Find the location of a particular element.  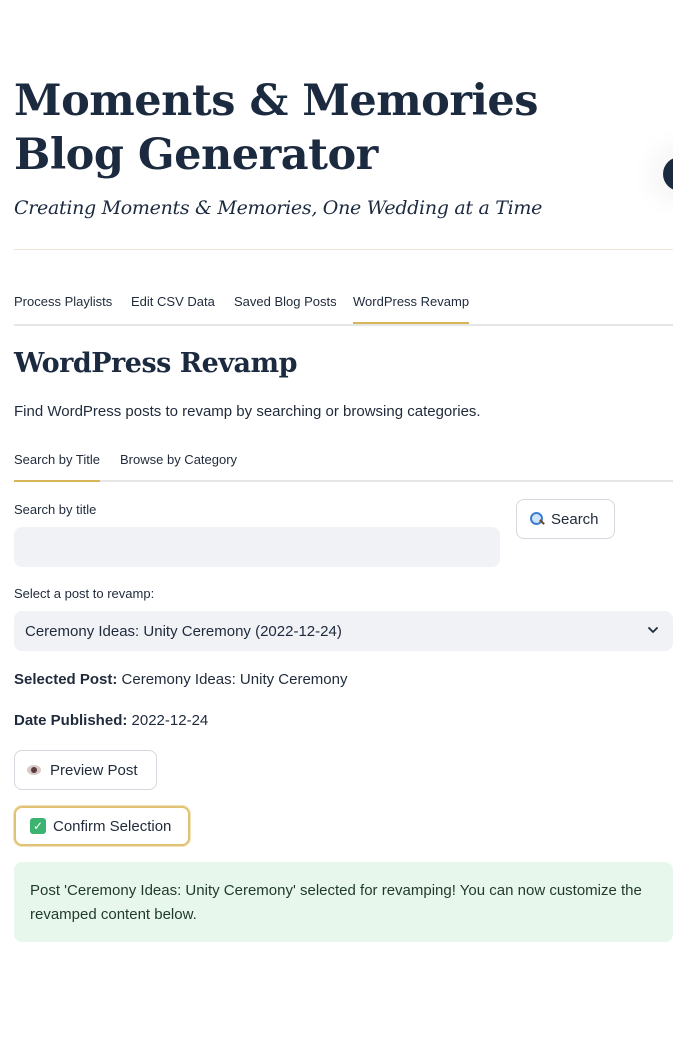

tab-wordpress-revamp: WordPress Revamp is located at coordinates (411, 309).